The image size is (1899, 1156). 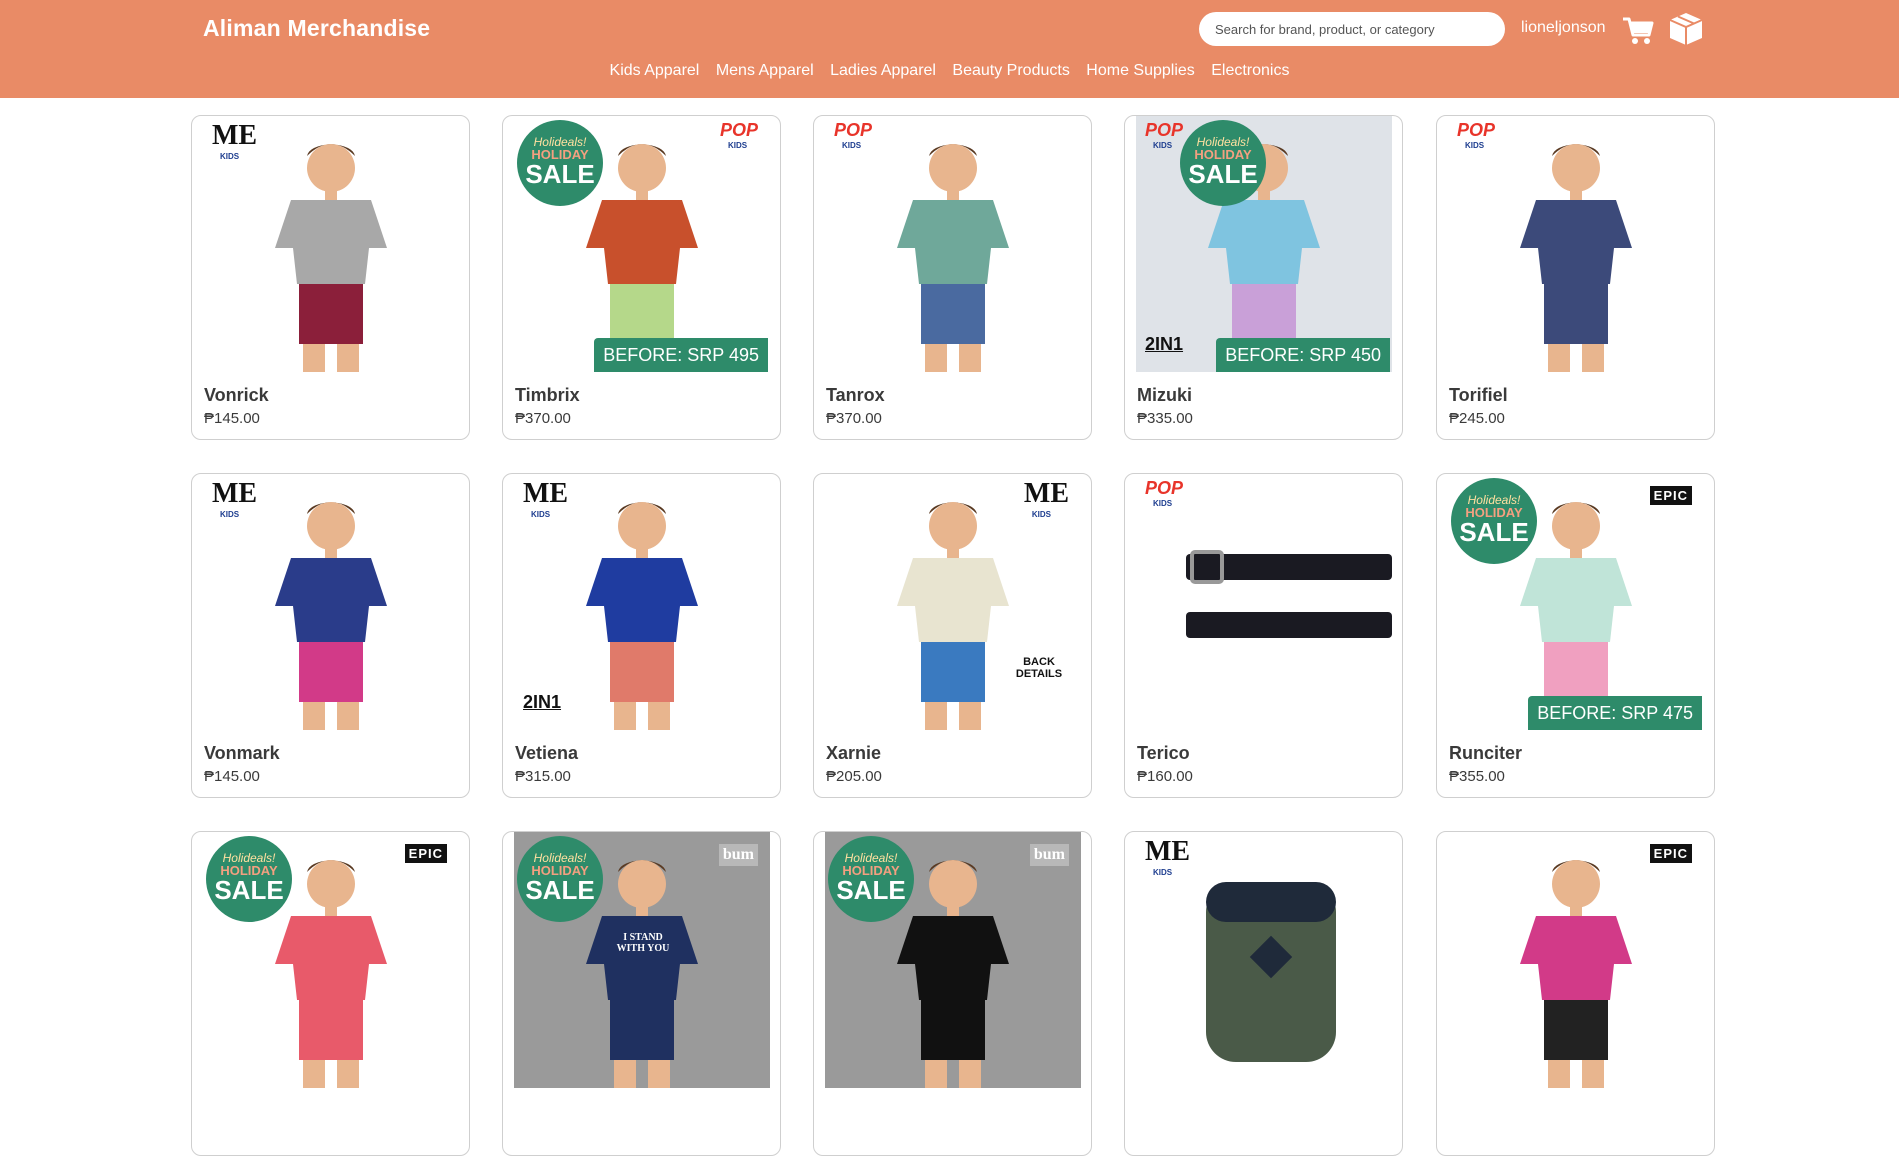 What do you see at coordinates (546, 753) in the screenshot?
I see `product-name: Vetiena` at bounding box center [546, 753].